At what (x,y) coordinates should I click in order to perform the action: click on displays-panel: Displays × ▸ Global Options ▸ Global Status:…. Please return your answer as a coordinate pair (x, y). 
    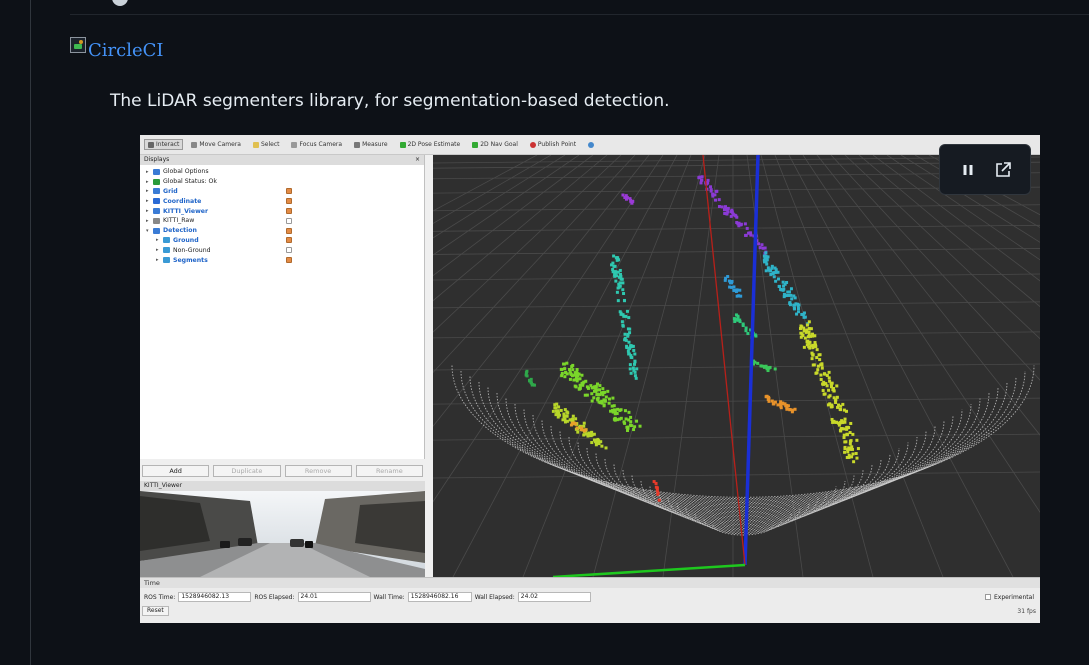
    Looking at the image, I should click on (282, 307).